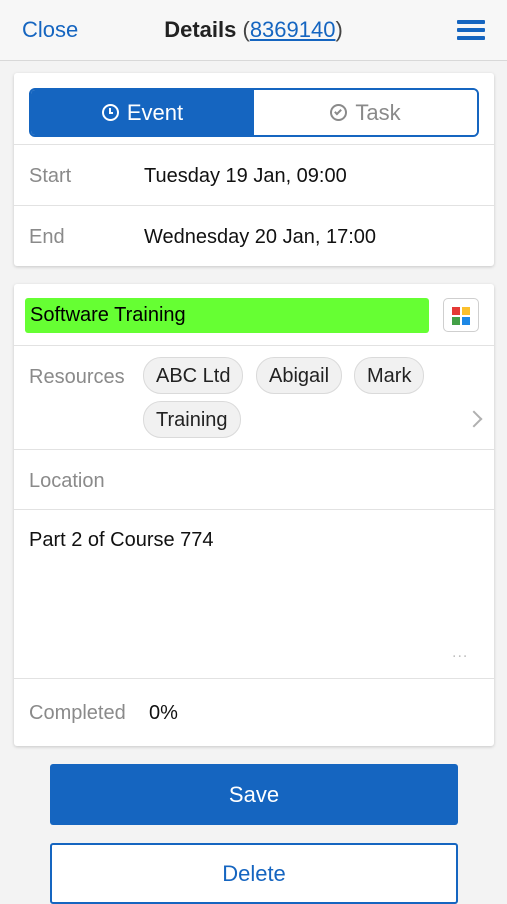 The height and width of the screenshot is (904, 507). Describe the element at coordinates (193, 375) in the screenshot. I see `resource-chip: ABC Ltd` at that location.